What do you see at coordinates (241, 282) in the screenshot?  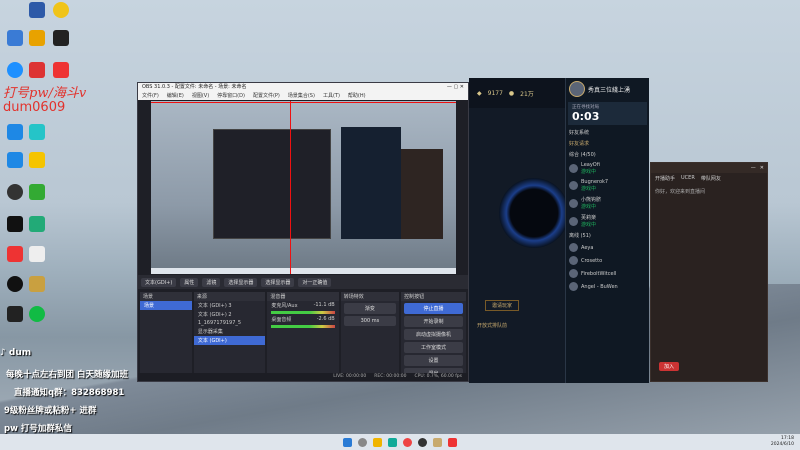 I see `display-select: 选择显示器` at bounding box center [241, 282].